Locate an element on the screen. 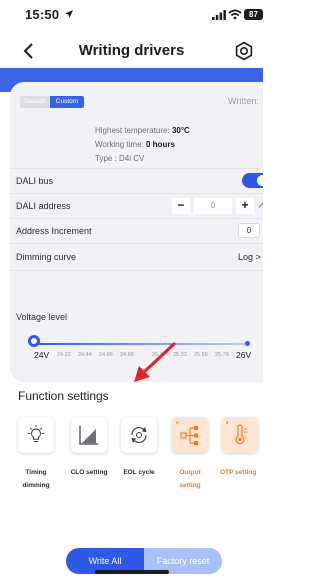  page-title: Writing drivers is located at coordinates (131, 50).